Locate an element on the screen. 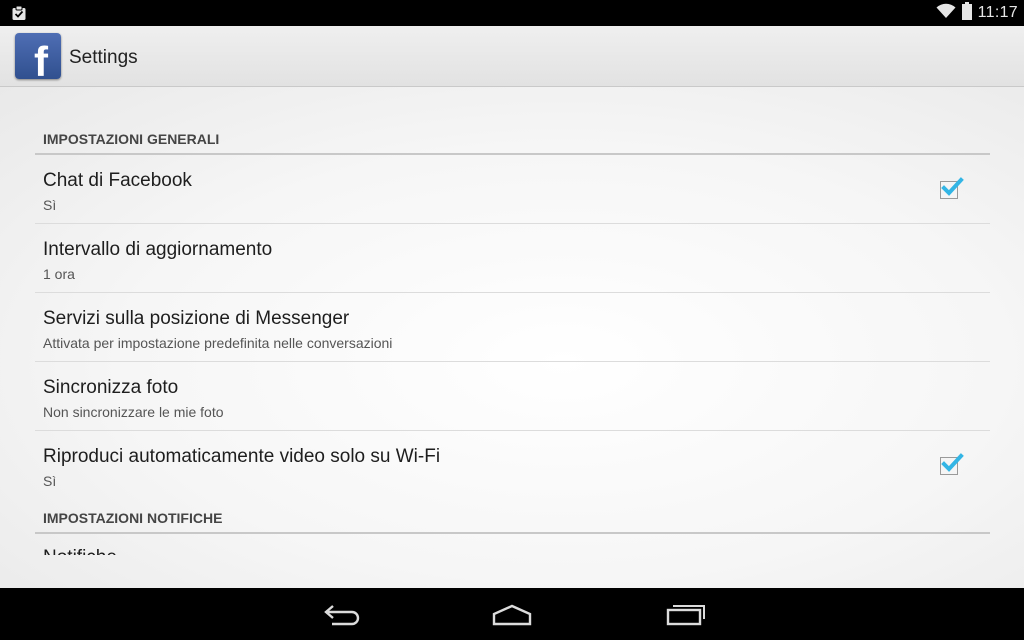 The height and width of the screenshot is (640, 1024). clipboard-check-icon is located at coordinates (19, 13).